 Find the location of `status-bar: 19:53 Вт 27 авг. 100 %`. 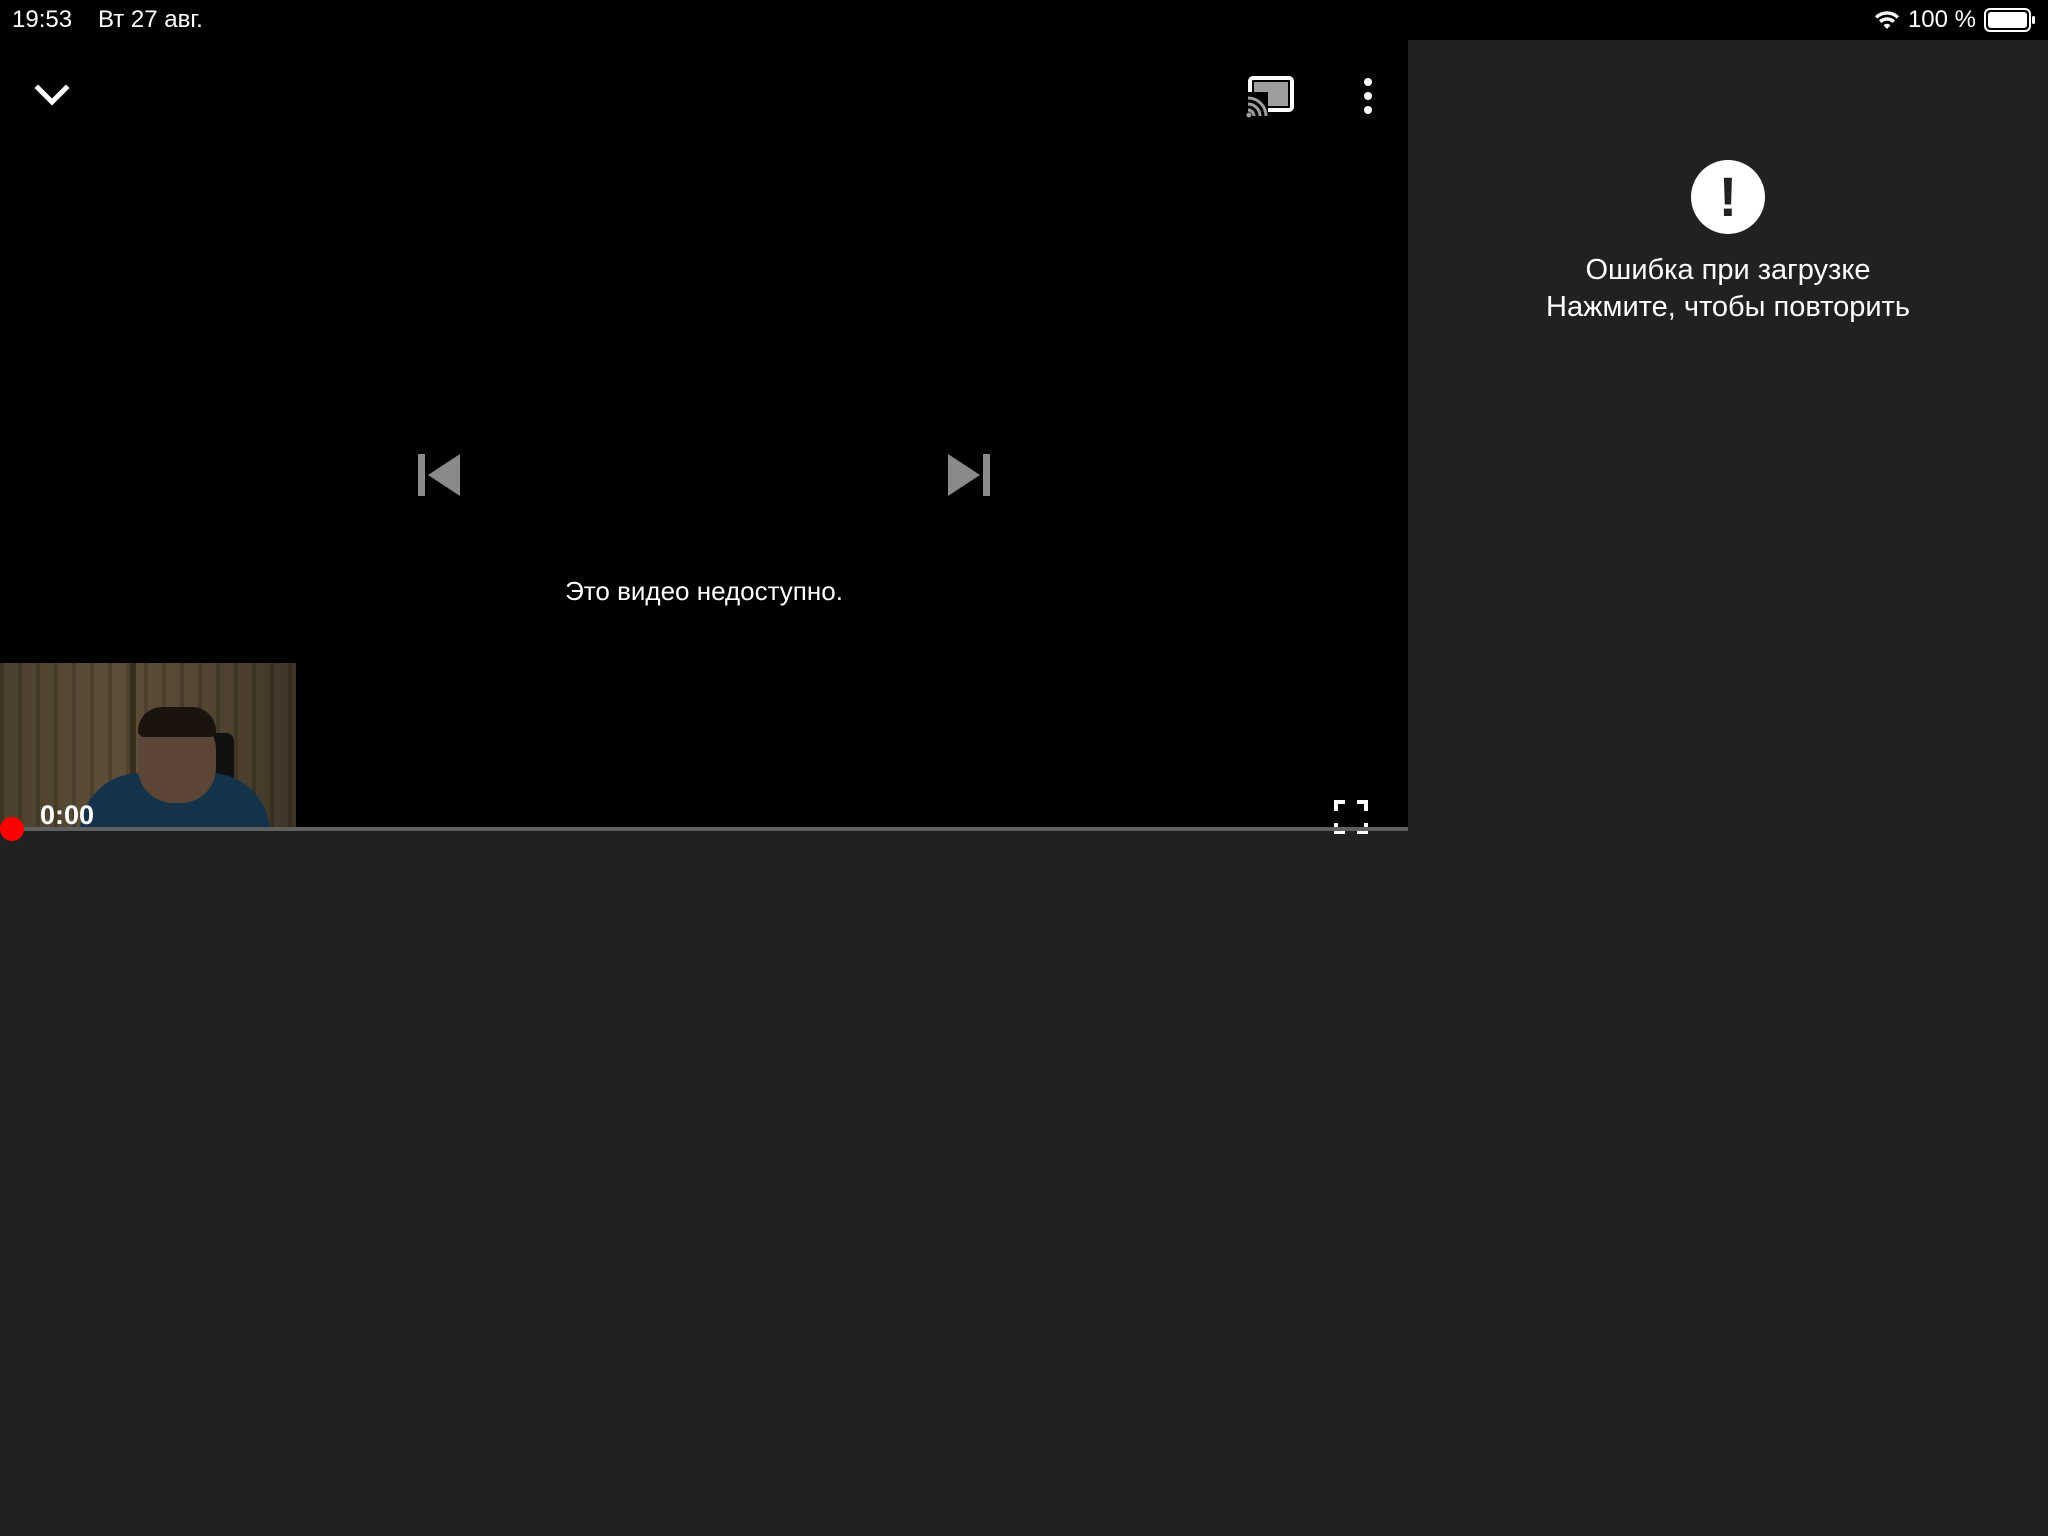

status-bar: 19:53 Вт 27 авг. 100 % is located at coordinates (1024, 20).